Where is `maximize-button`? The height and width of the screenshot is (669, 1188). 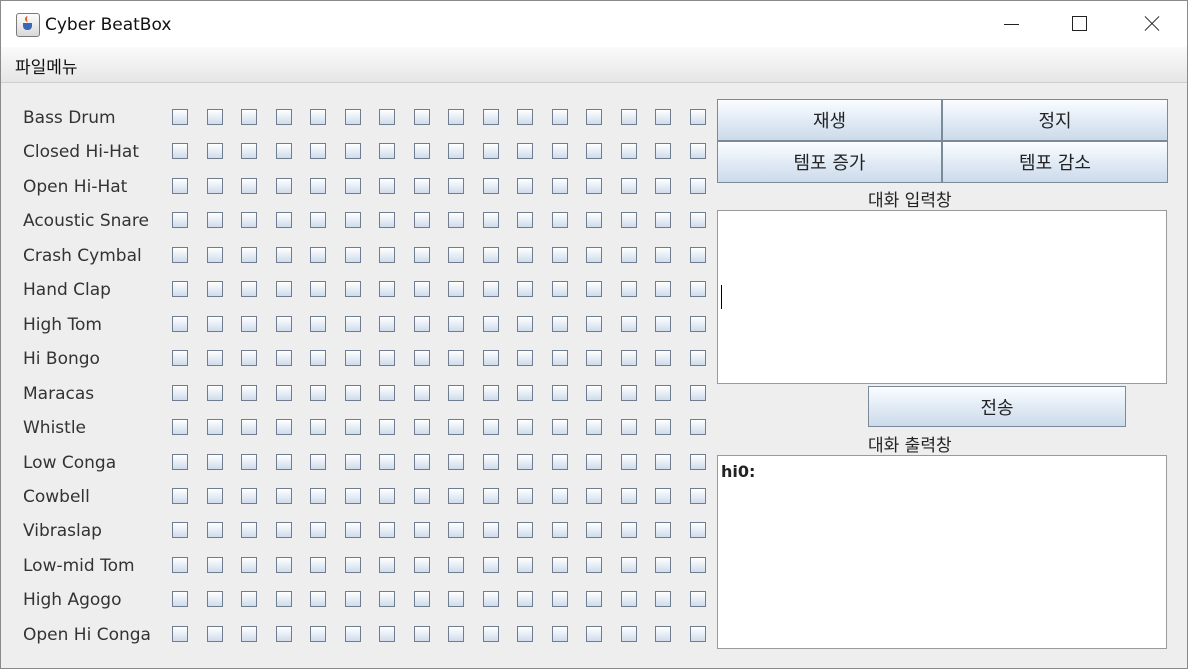 maximize-button is located at coordinates (1079, 24).